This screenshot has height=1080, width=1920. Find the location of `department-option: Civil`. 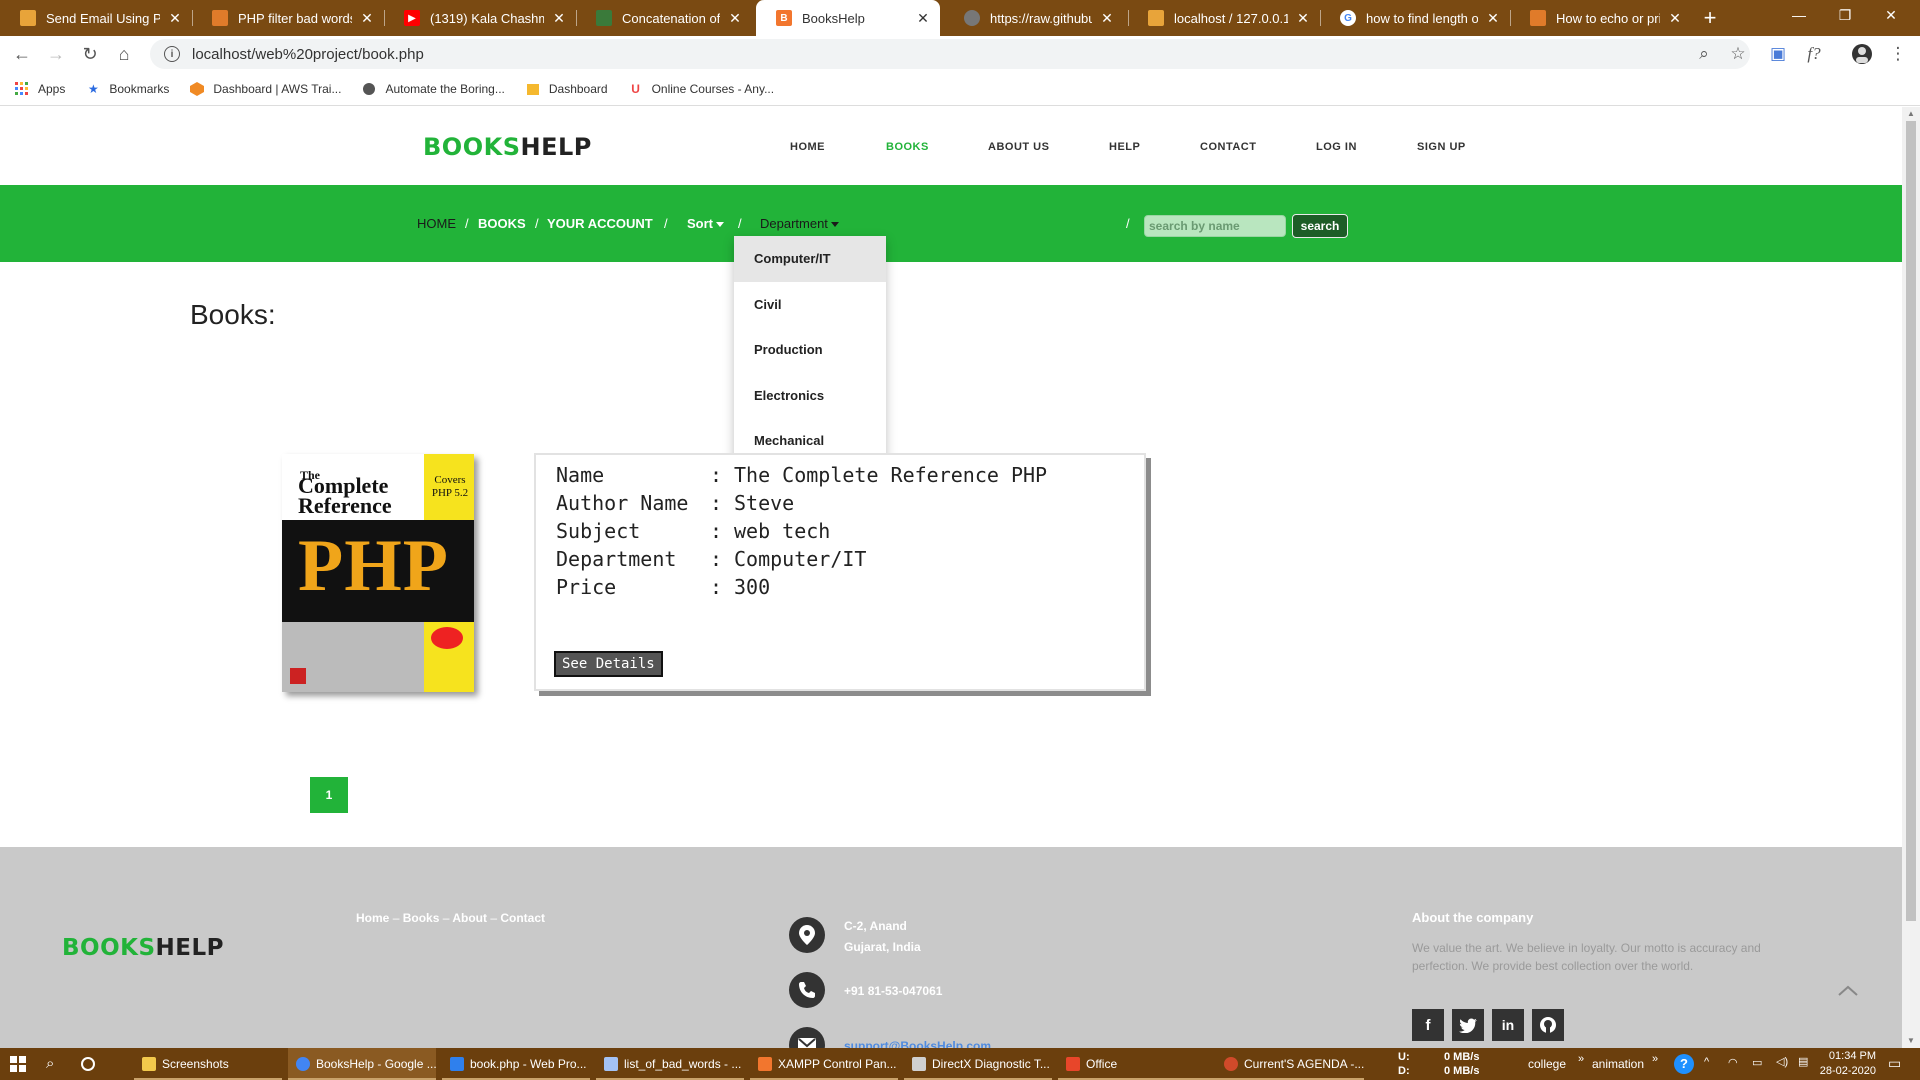

department-option: Civil is located at coordinates (810, 305).